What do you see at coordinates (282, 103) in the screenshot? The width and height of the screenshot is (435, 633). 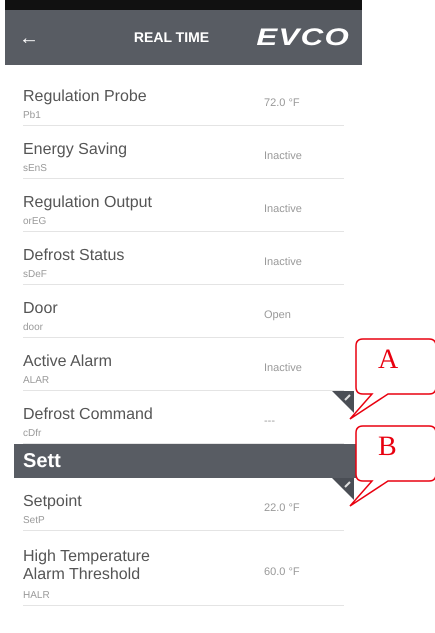 I see `parameter-value: 72.0 °F` at bounding box center [282, 103].